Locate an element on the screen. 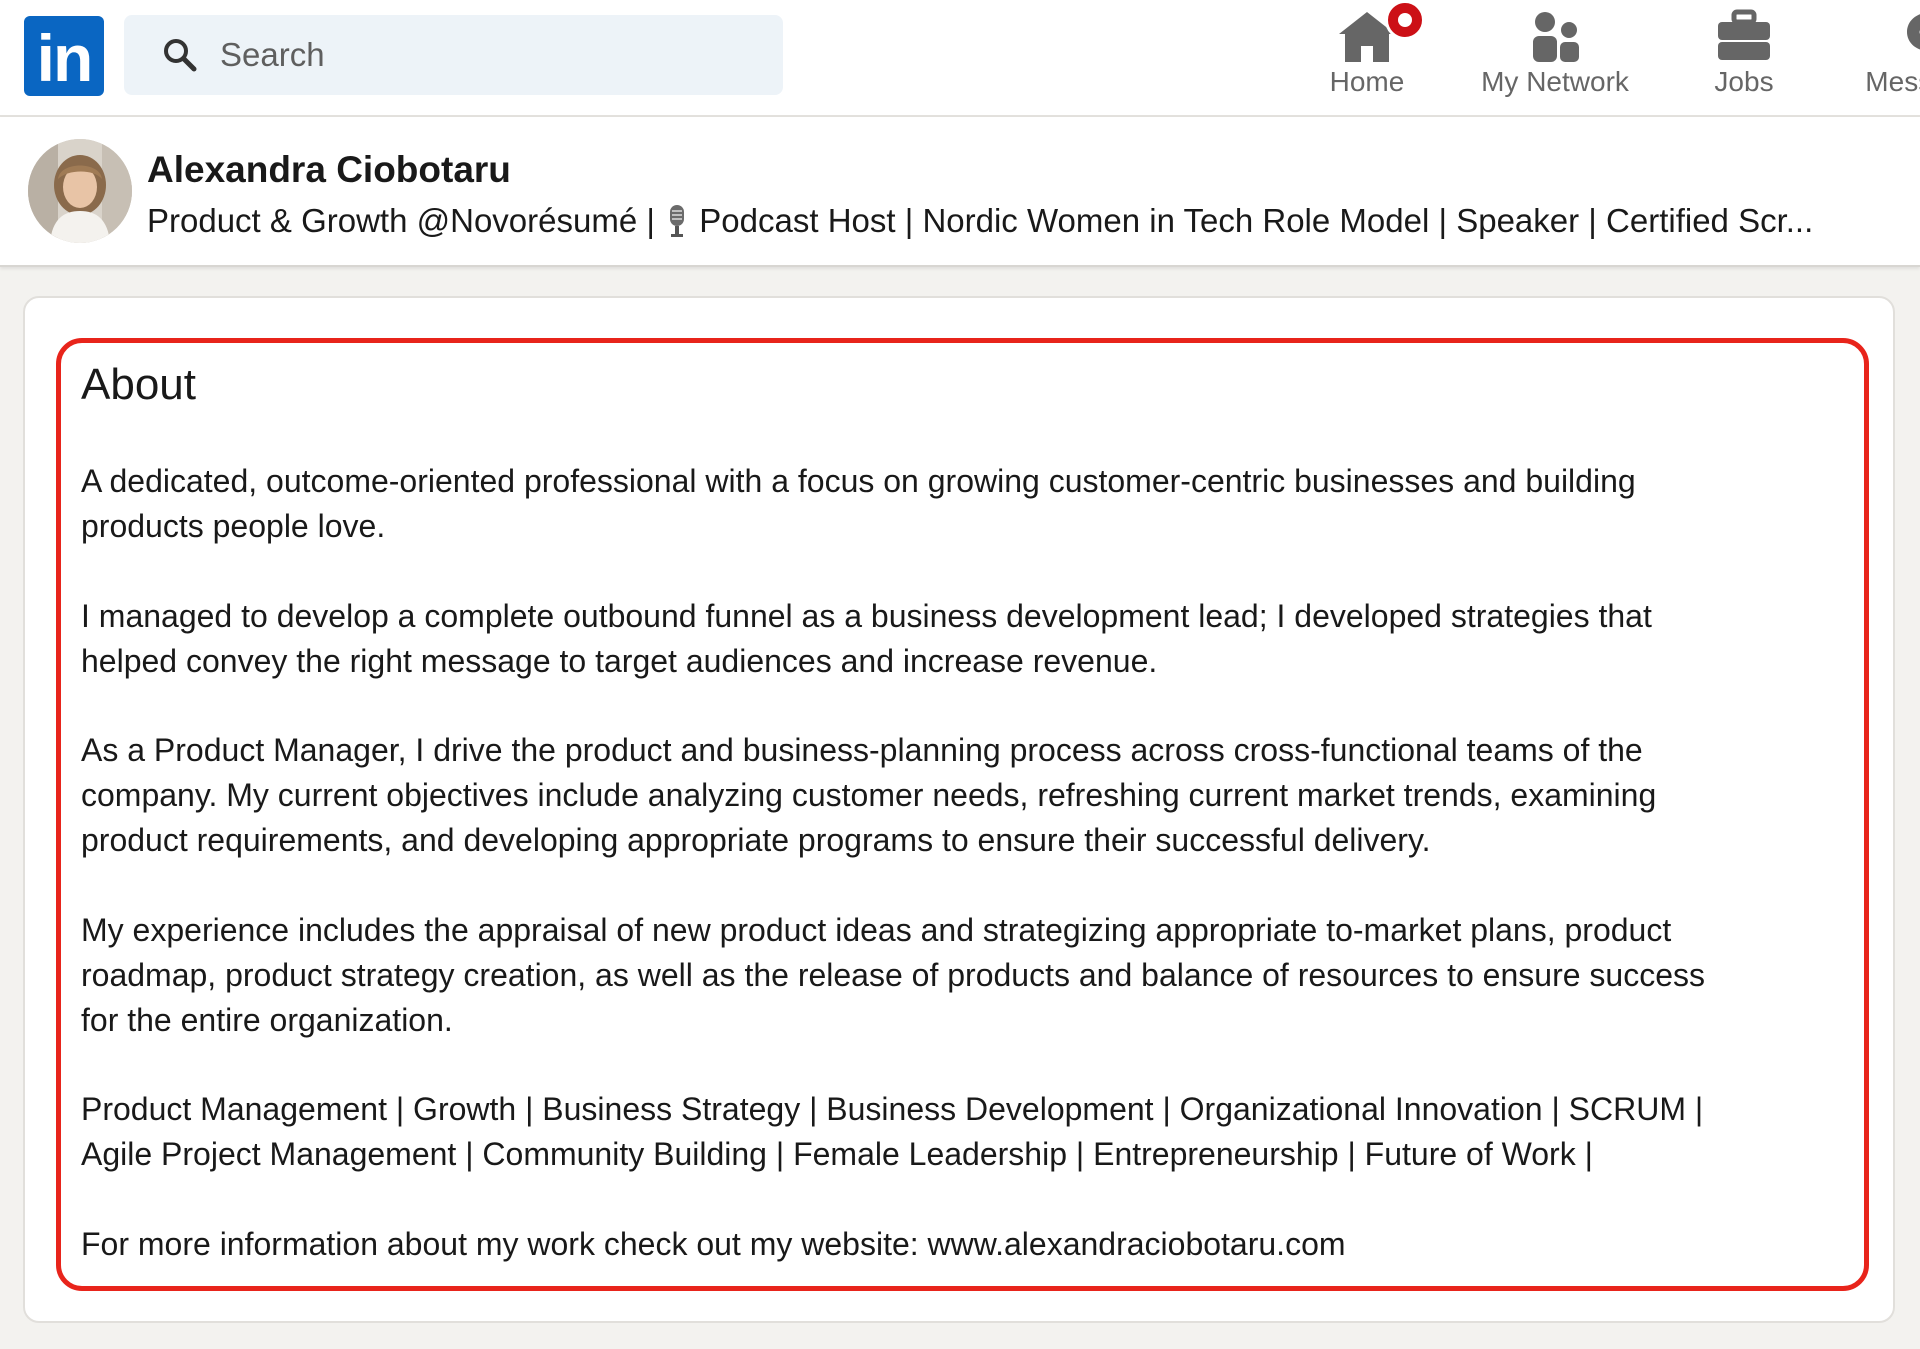 Image resolution: width=1920 pixels, height=1349 pixels. about-line: for the entire organization. is located at coordinates (267, 1020).